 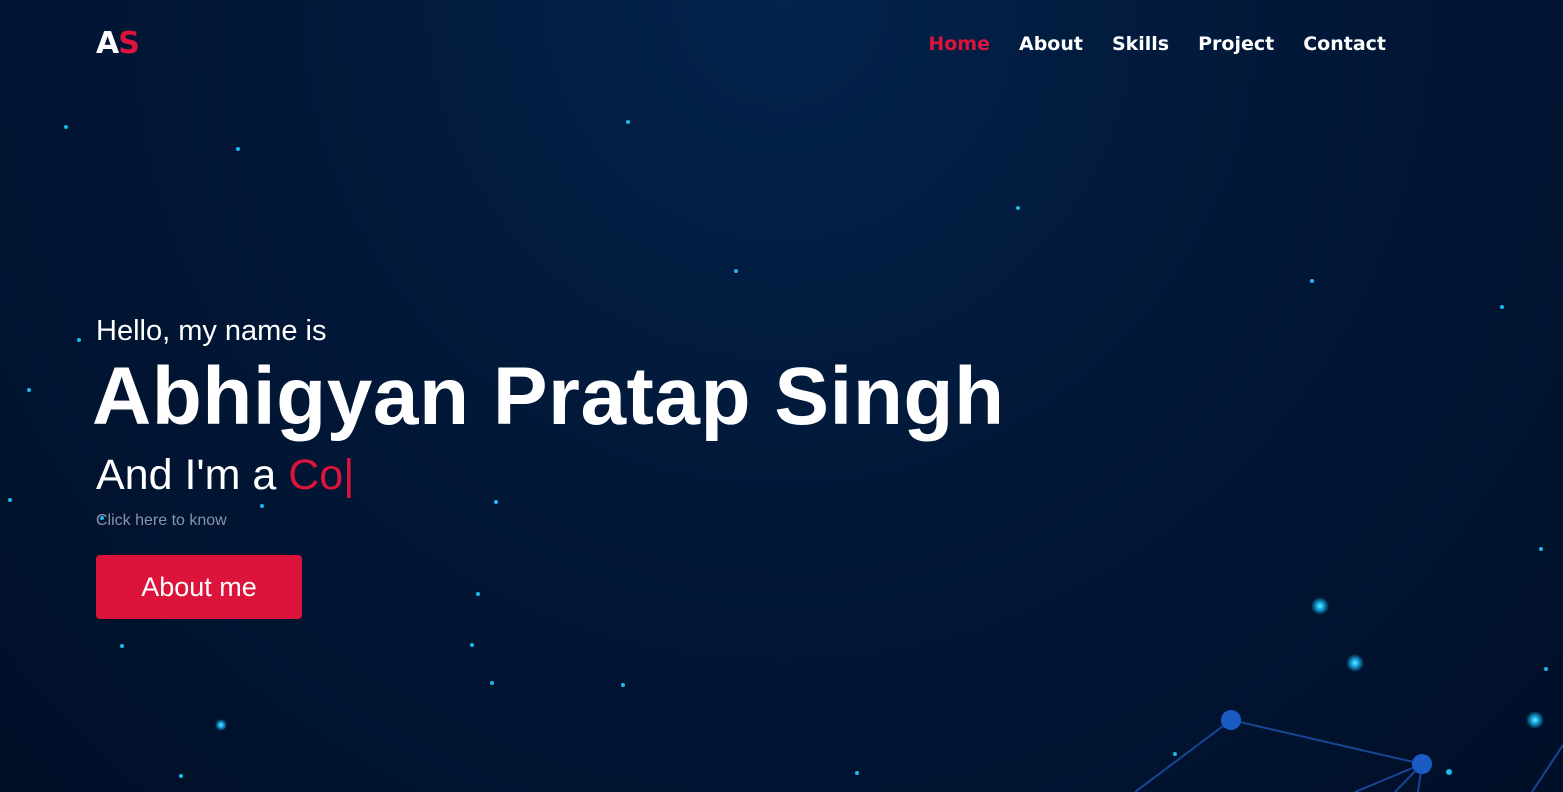 What do you see at coordinates (186, 475) in the screenshot?
I see `role-prefix: And I'm a` at bounding box center [186, 475].